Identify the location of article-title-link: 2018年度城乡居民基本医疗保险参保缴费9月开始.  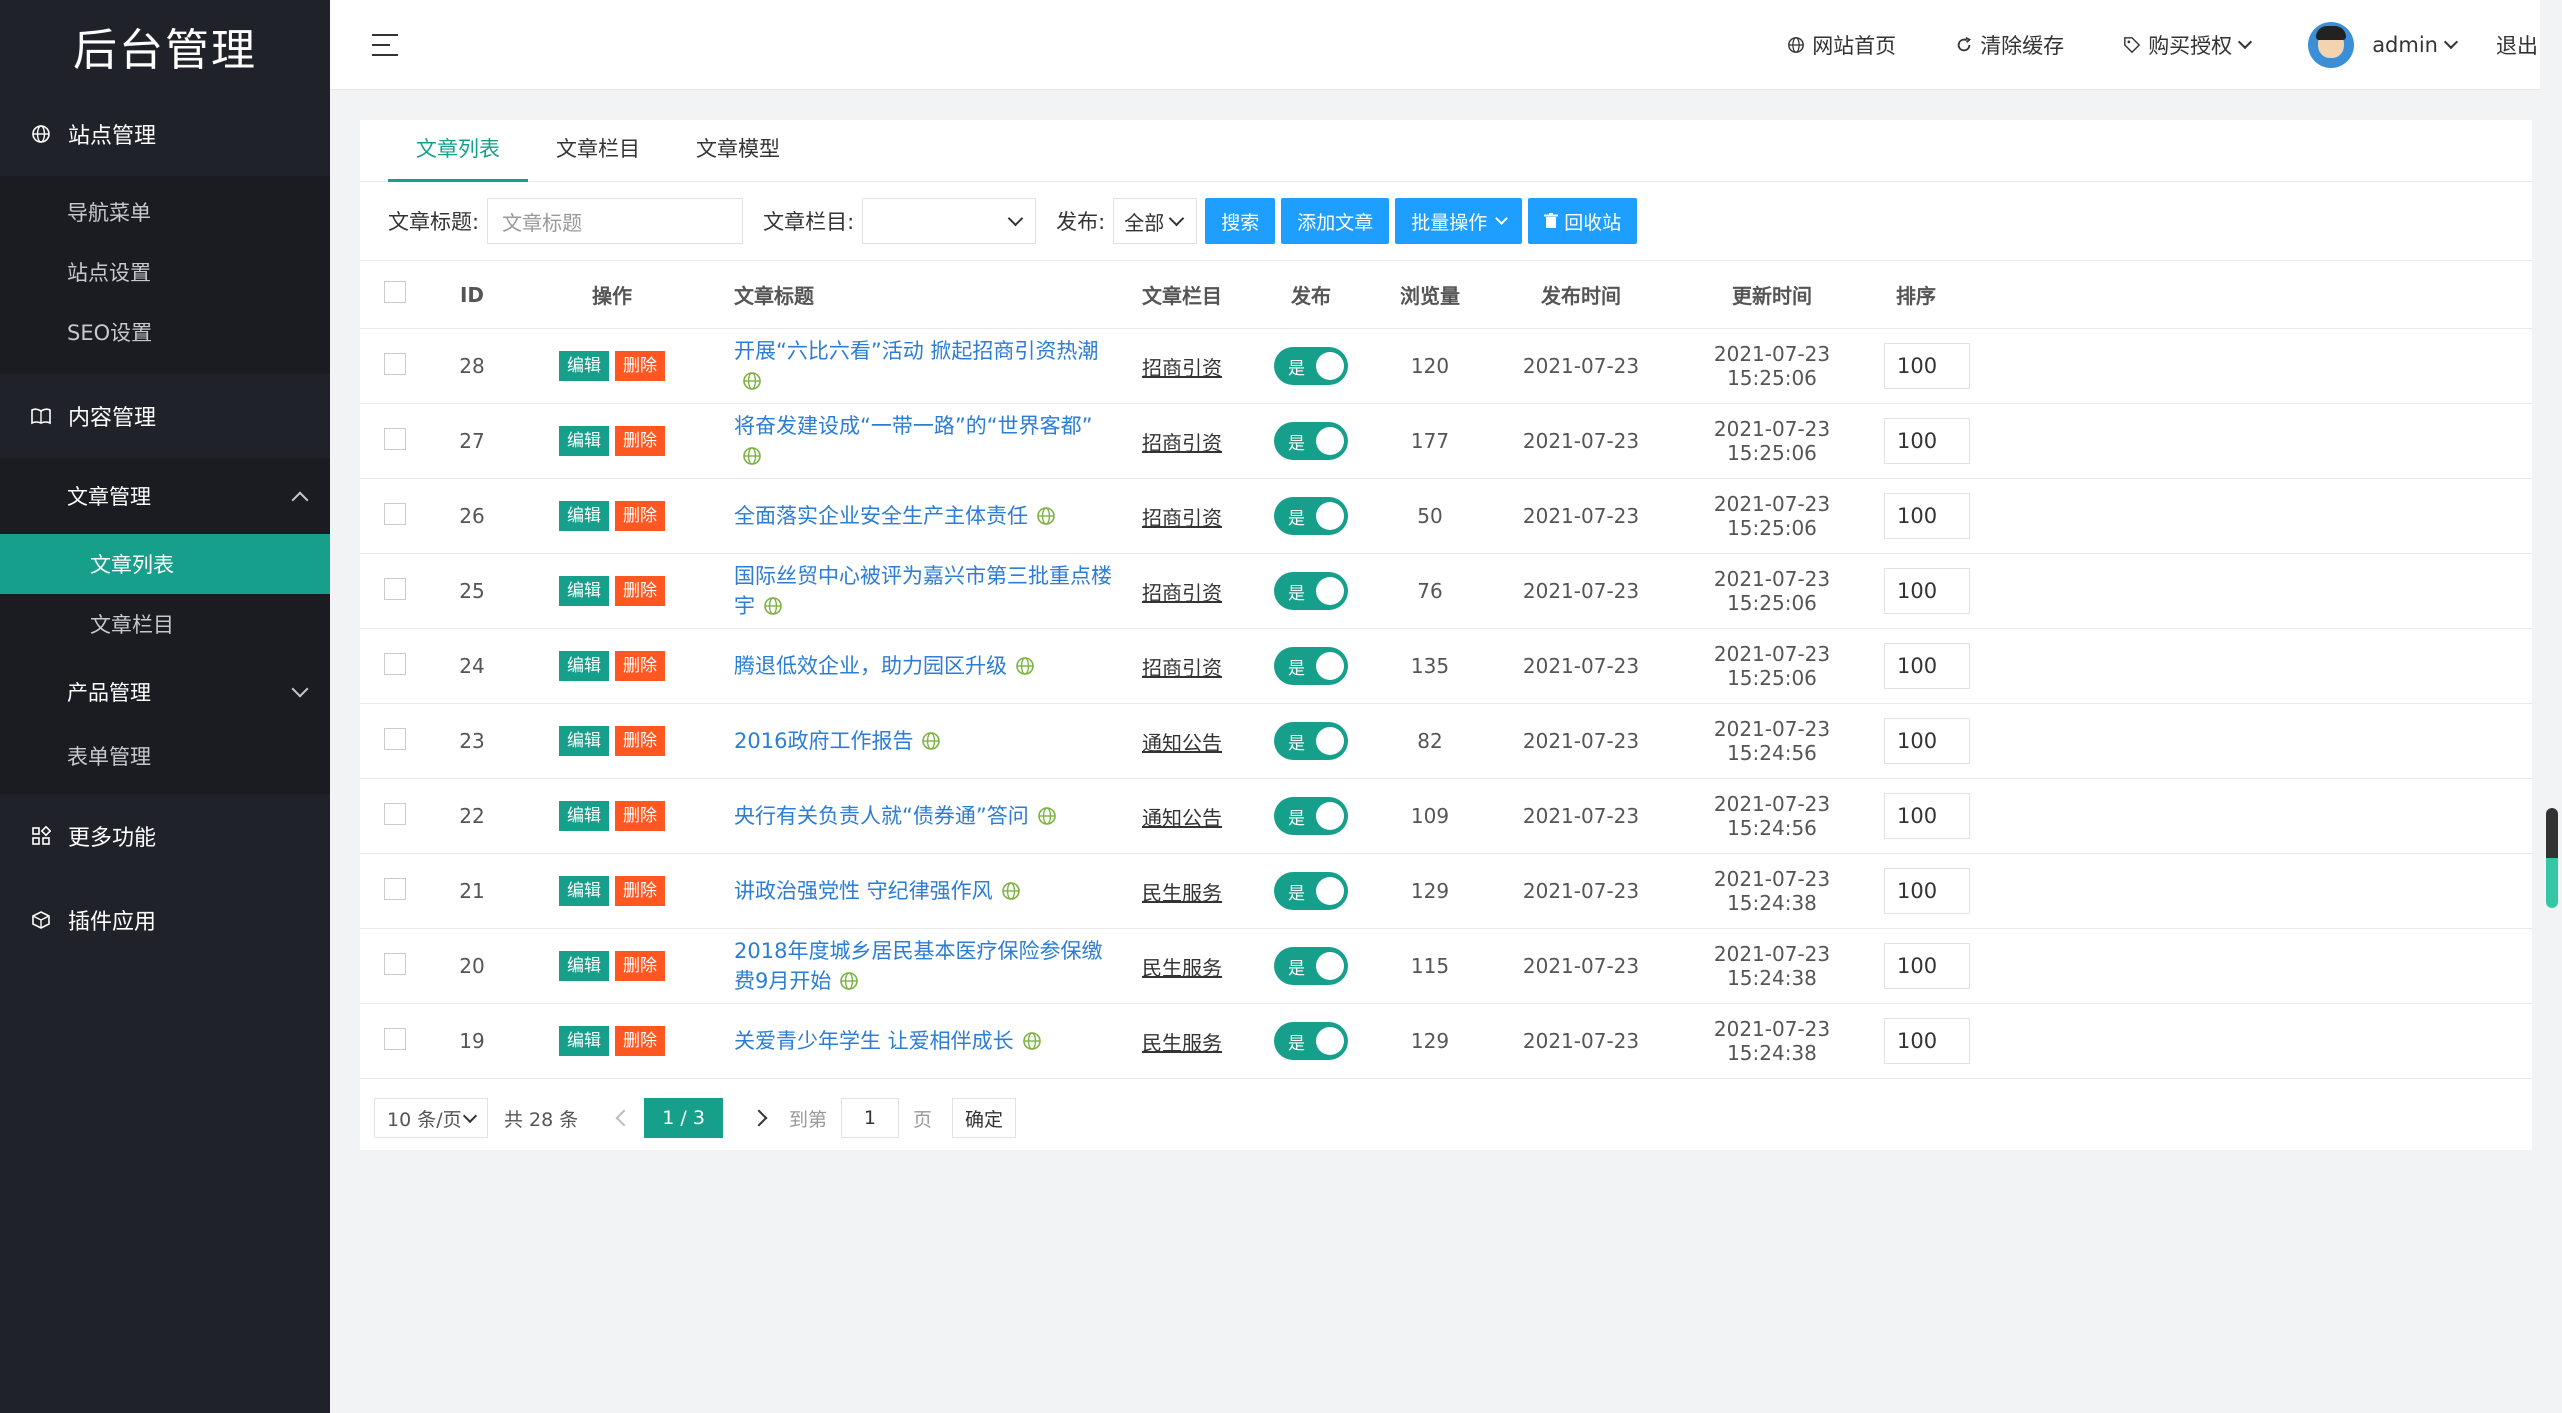
(912, 966).